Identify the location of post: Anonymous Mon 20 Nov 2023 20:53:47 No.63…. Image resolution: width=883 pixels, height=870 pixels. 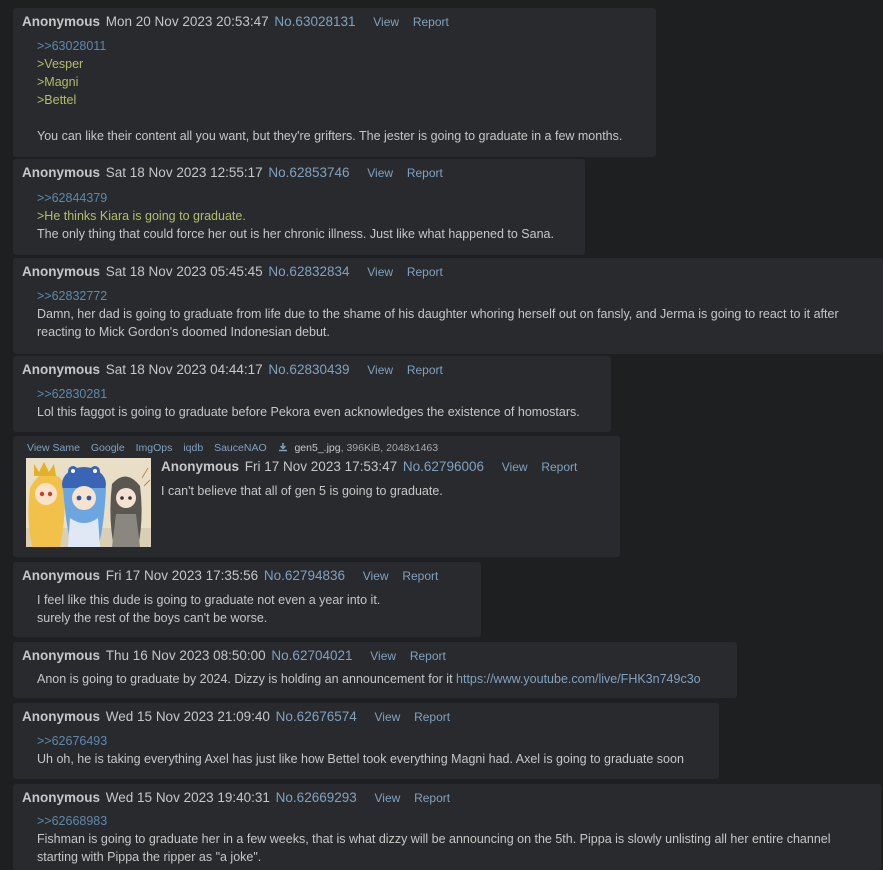
(334, 82).